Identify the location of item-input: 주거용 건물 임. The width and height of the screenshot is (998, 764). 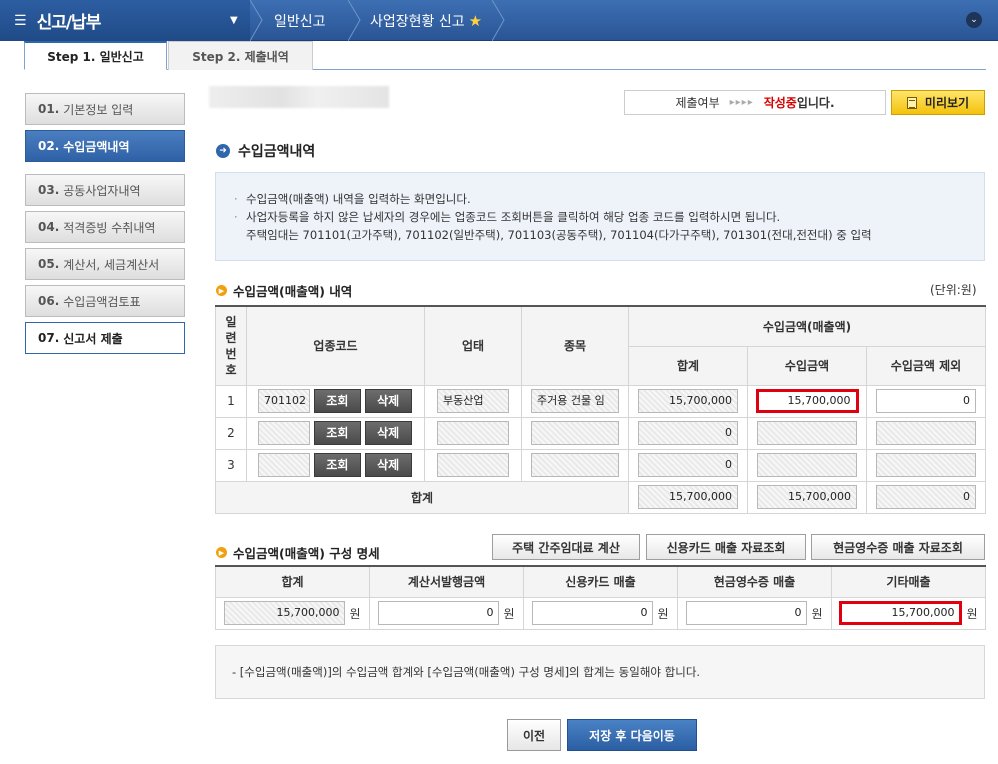
(575, 401).